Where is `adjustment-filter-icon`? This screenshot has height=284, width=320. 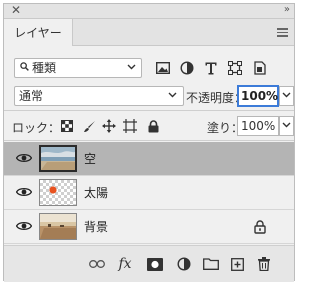
adjustment-filter-icon is located at coordinates (187, 68).